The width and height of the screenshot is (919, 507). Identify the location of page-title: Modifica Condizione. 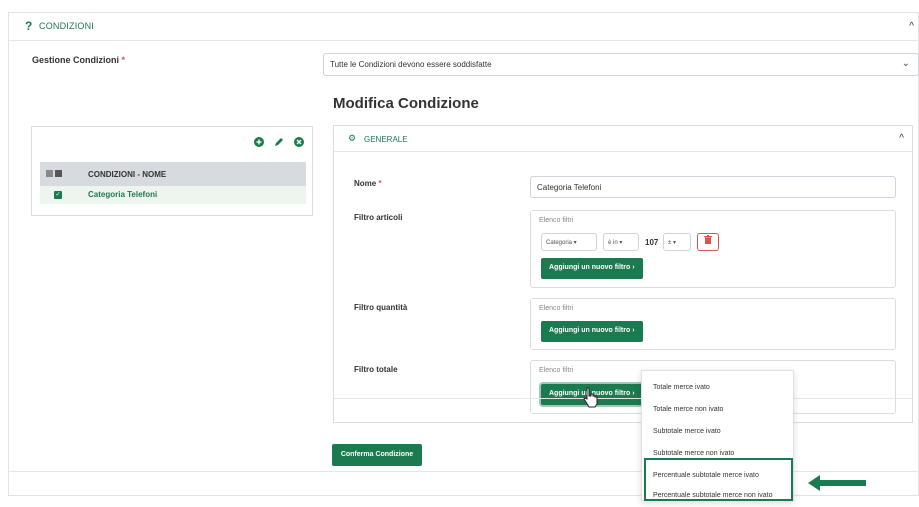
(406, 103).